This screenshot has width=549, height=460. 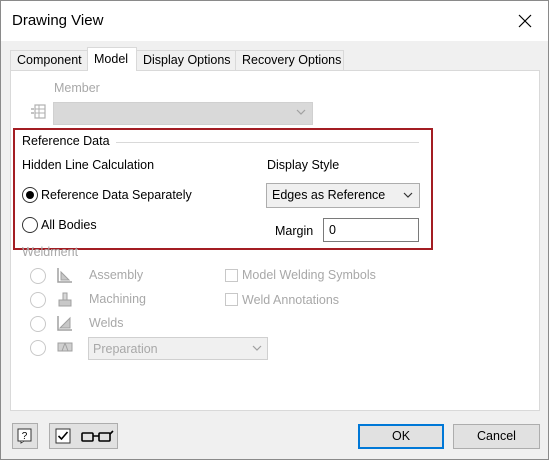 What do you see at coordinates (178, 348) in the screenshot?
I see `preparation-select: Preparation` at bounding box center [178, 348].